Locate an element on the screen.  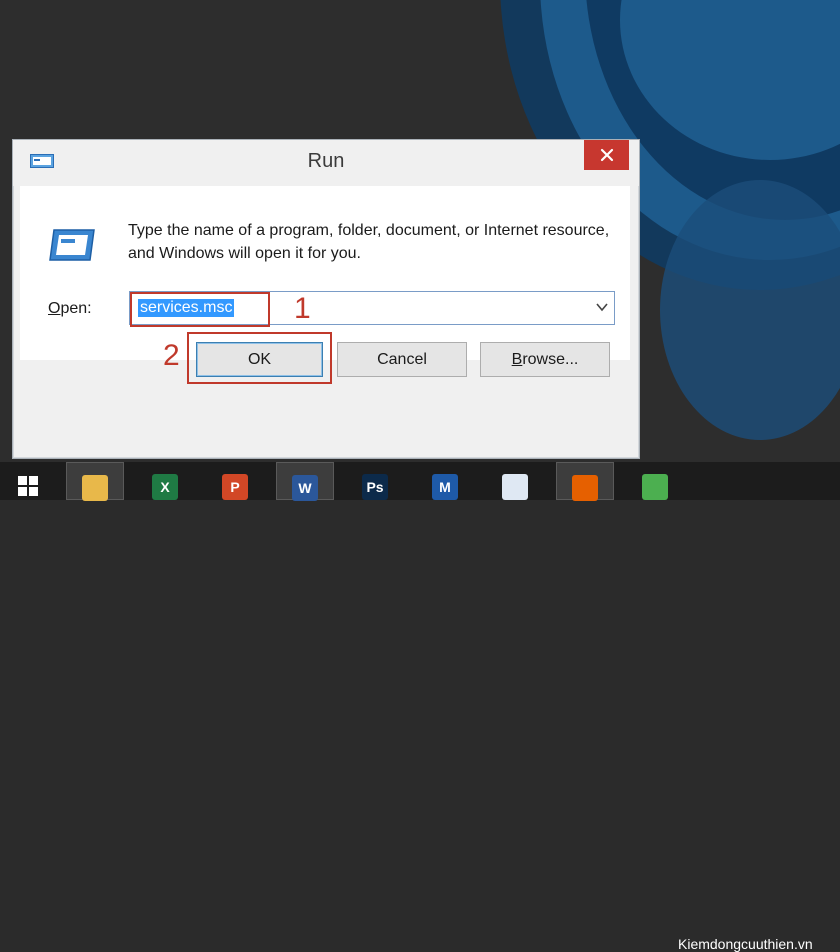
excel-icon: X is located at coordinates (165, 487).